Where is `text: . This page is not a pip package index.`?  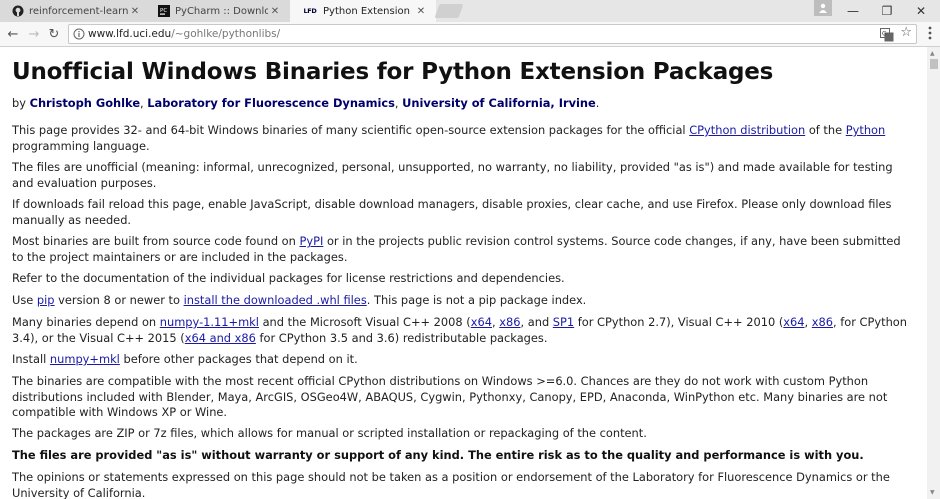
text: . This page is not a pip package index. is located at coordinates (476, 300).